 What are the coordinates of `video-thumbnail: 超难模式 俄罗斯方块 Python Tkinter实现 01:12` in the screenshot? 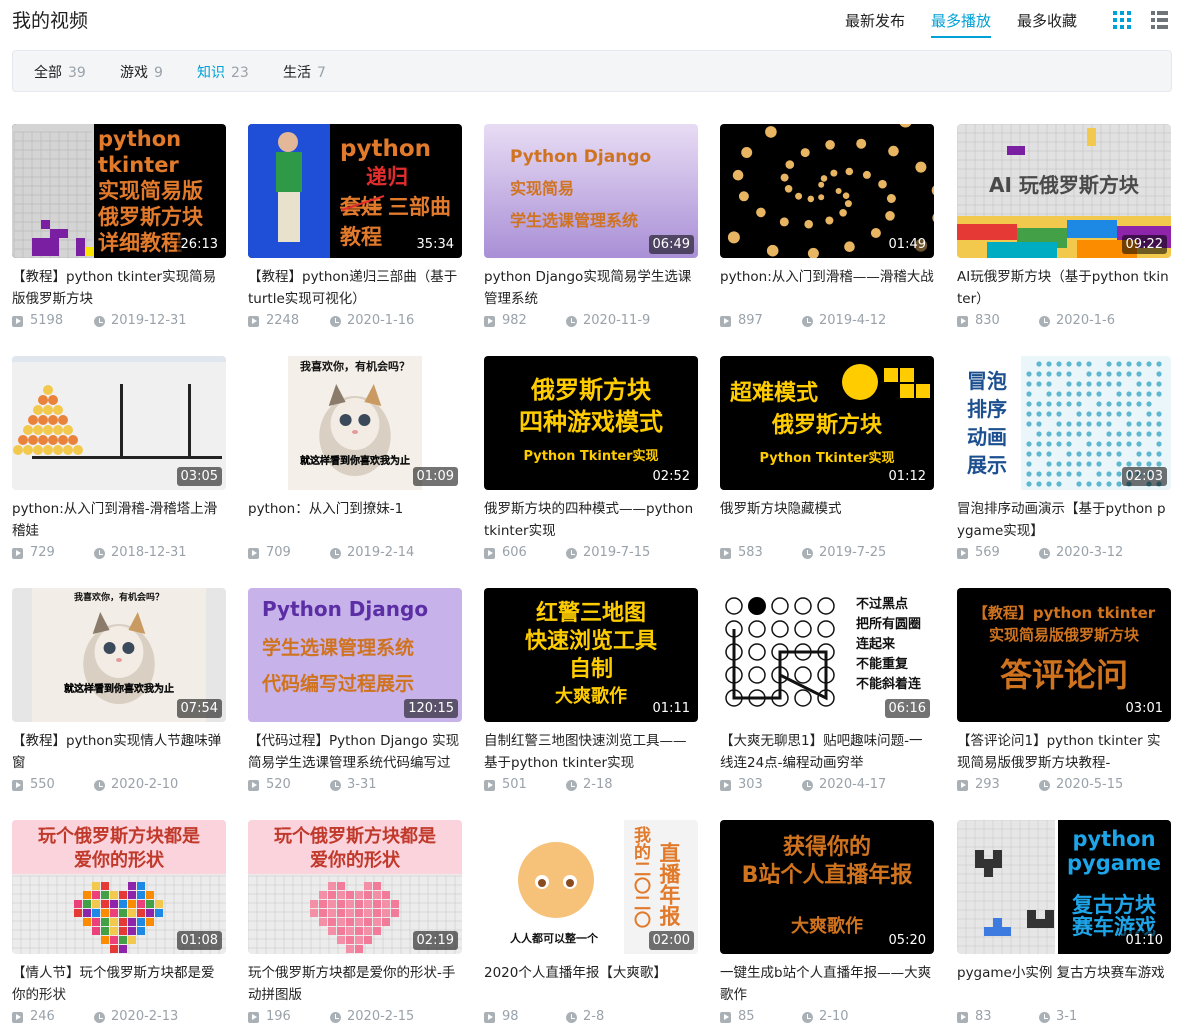 It's located at (827, 423).